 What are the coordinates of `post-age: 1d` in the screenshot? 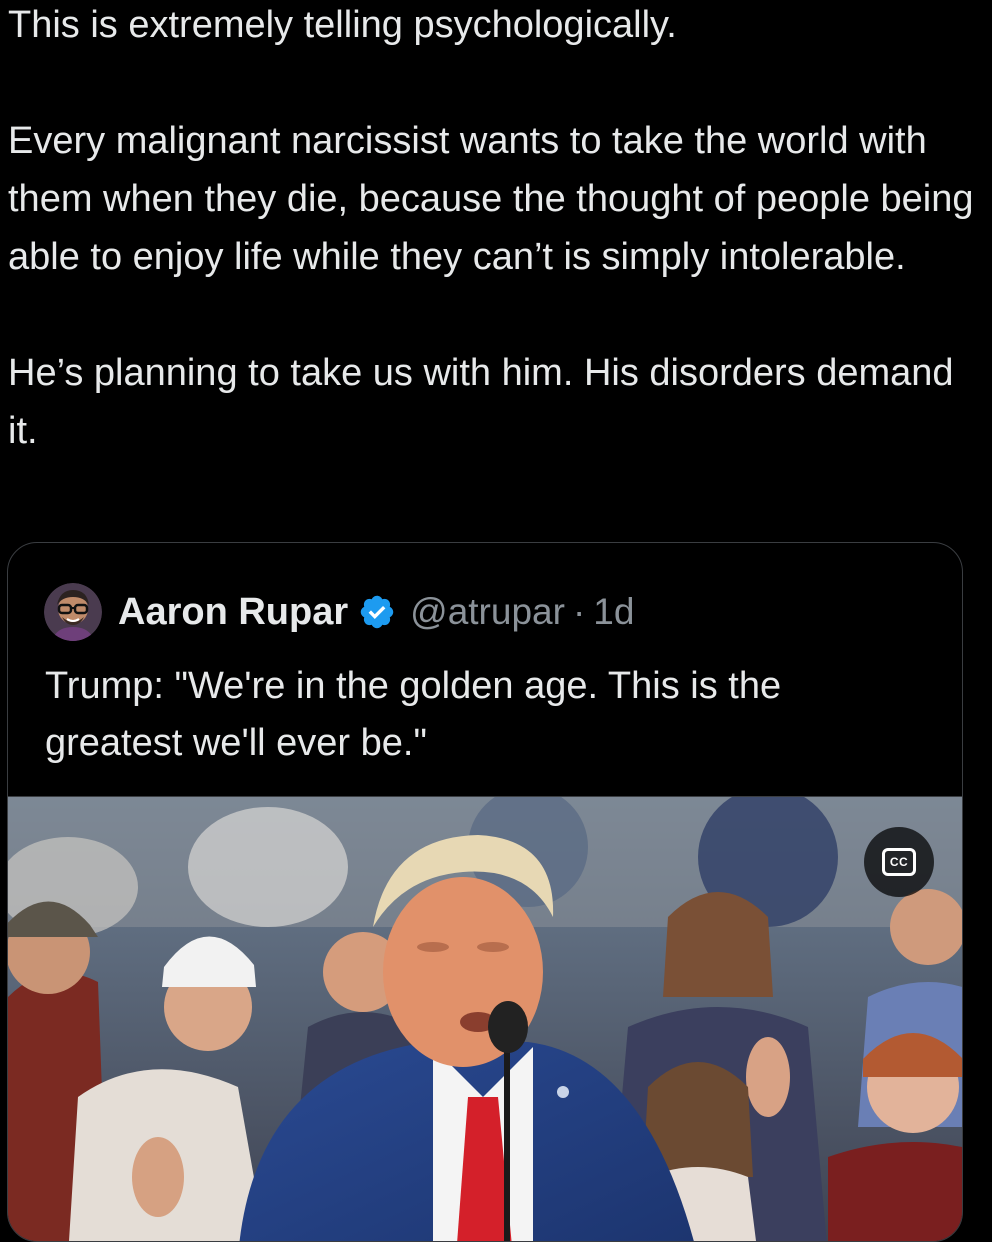 It's located at (613, 612).